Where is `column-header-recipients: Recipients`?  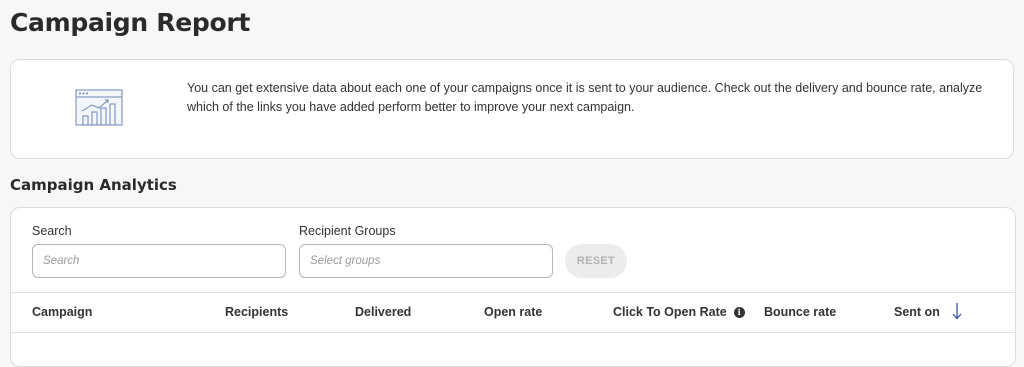 column-header-recipients: Recipients is located at coordinates (256, 312).